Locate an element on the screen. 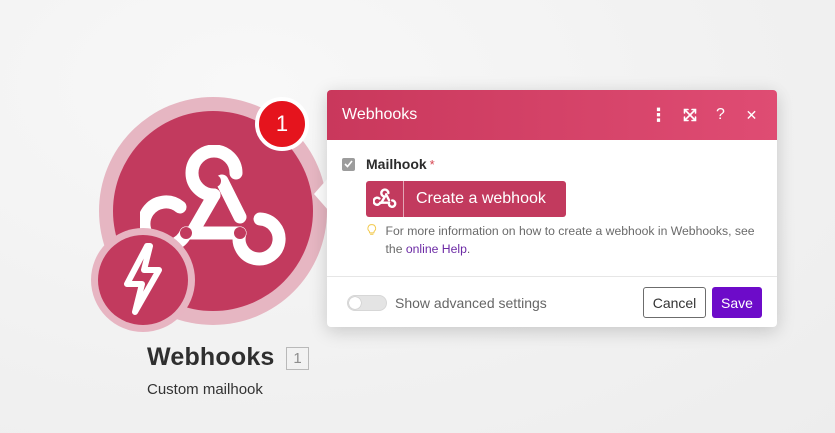  help-icon: ? is located at coordinates (720, 115).